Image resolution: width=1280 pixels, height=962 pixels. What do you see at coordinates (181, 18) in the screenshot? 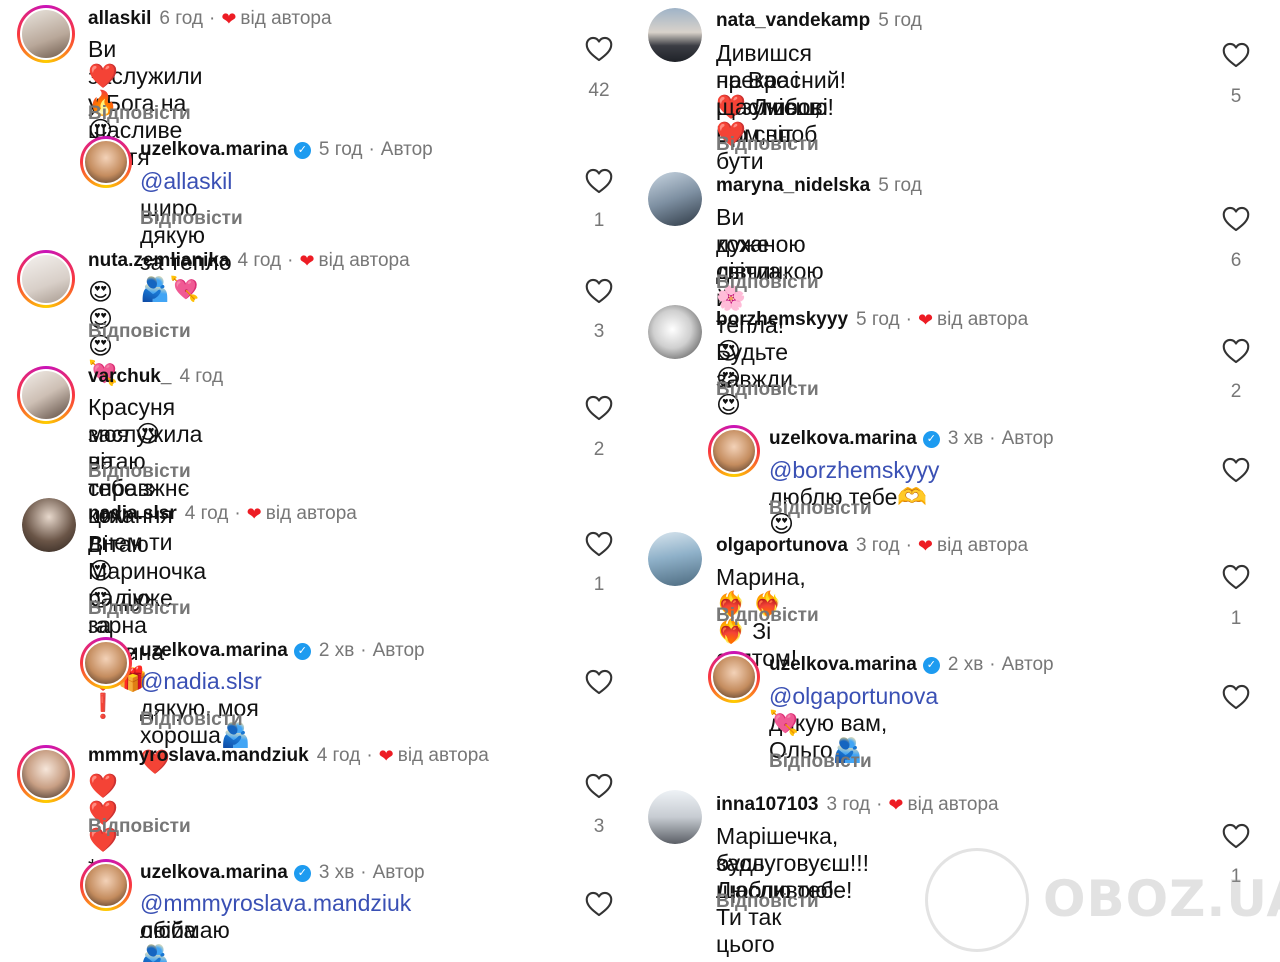
I see `timestamp: 6 год` at bounding box center [181, 18].